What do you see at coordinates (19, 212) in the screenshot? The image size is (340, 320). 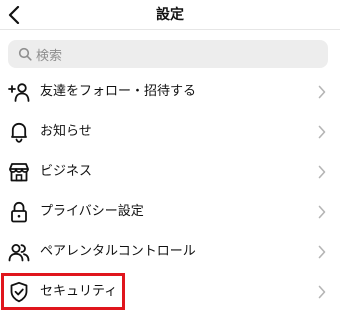 I see `lock-icon` at bounding box center [19, 212].